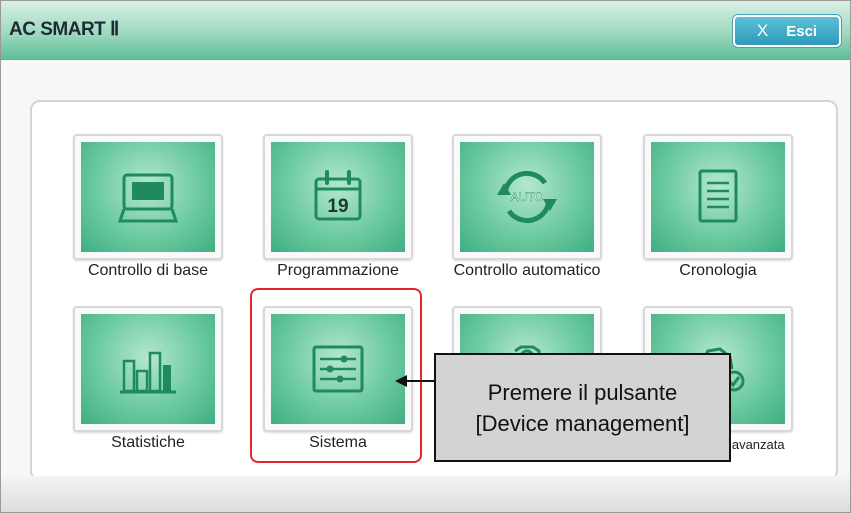 The width and height of the screenshot is (851, 513). Describe the element at coordinates (762, 30) in the screenshot. I see `close-icon: X` at that location.